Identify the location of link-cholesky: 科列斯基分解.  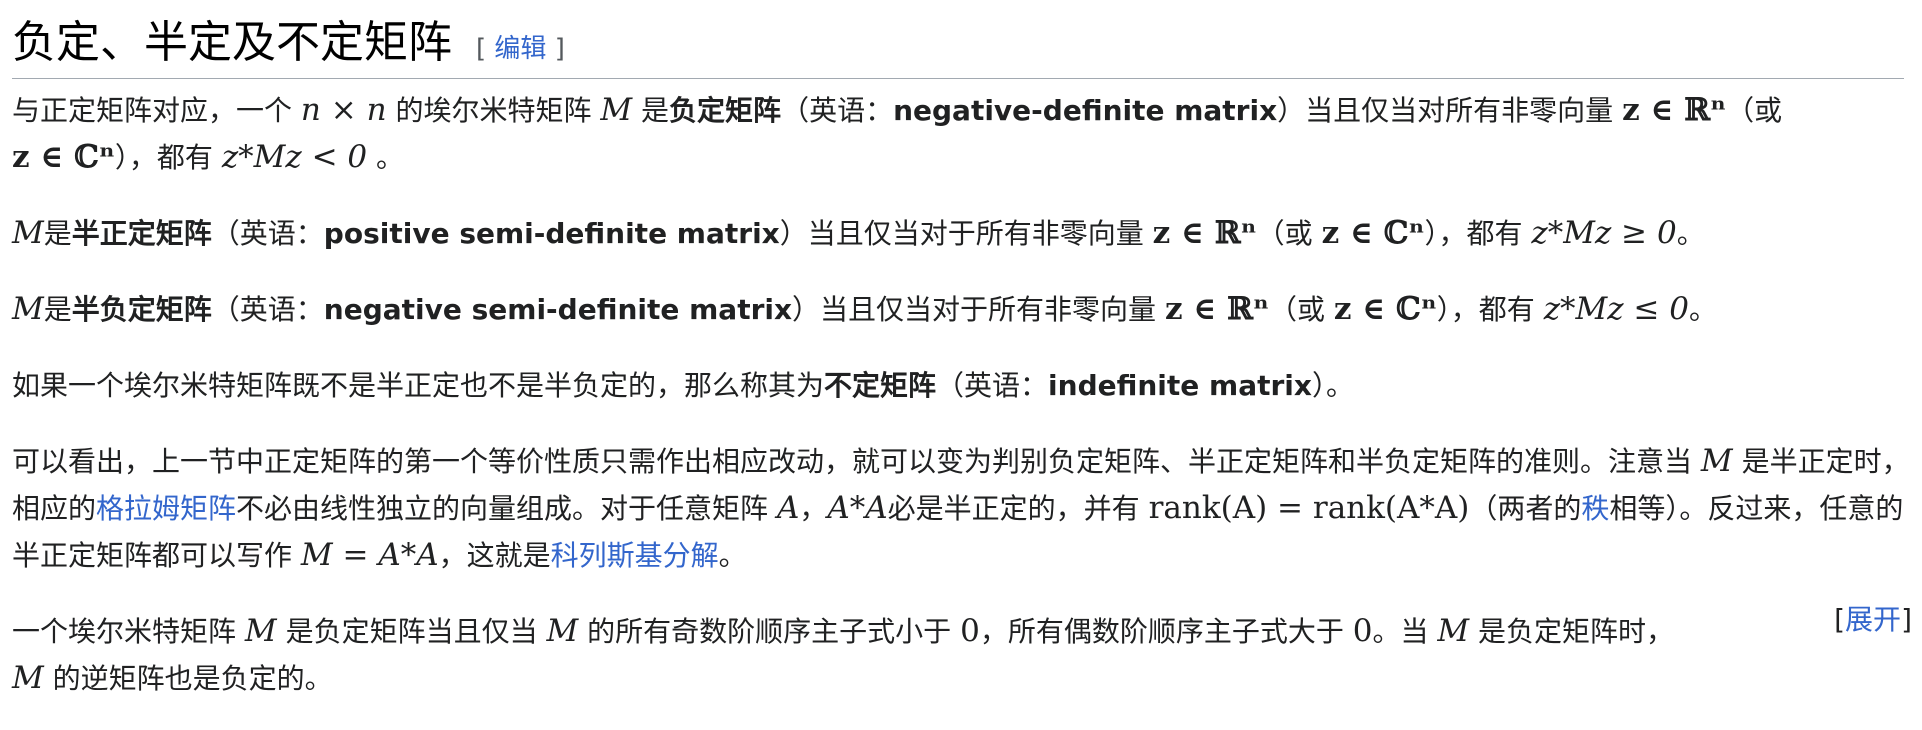
(635, 555).